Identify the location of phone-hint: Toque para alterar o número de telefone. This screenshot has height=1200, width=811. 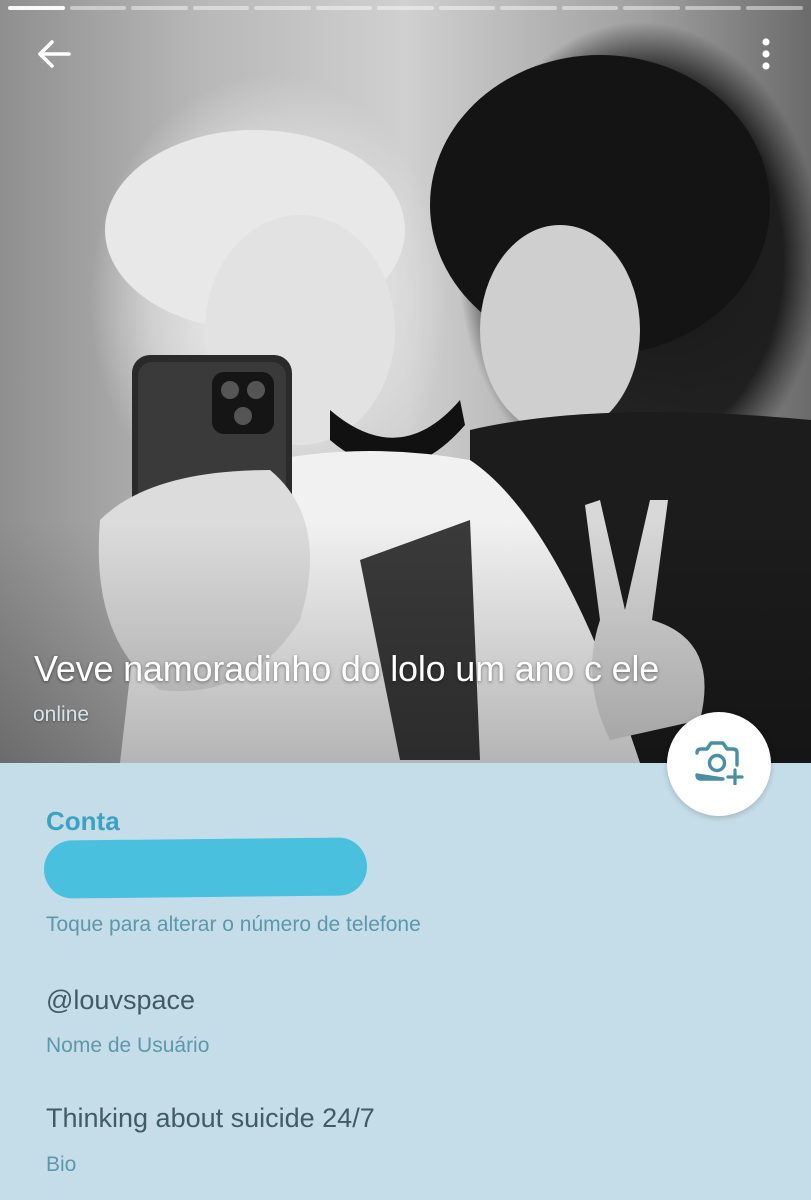
(233, 925).